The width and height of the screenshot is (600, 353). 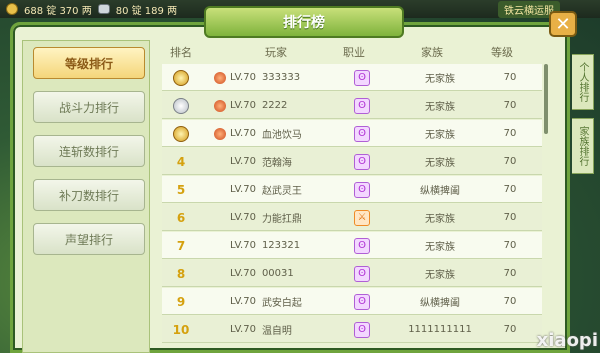 What do you see at coordinates (563, 24) in the screenshot?
I see `close-button: ✕` at bounding box center [563, 24].